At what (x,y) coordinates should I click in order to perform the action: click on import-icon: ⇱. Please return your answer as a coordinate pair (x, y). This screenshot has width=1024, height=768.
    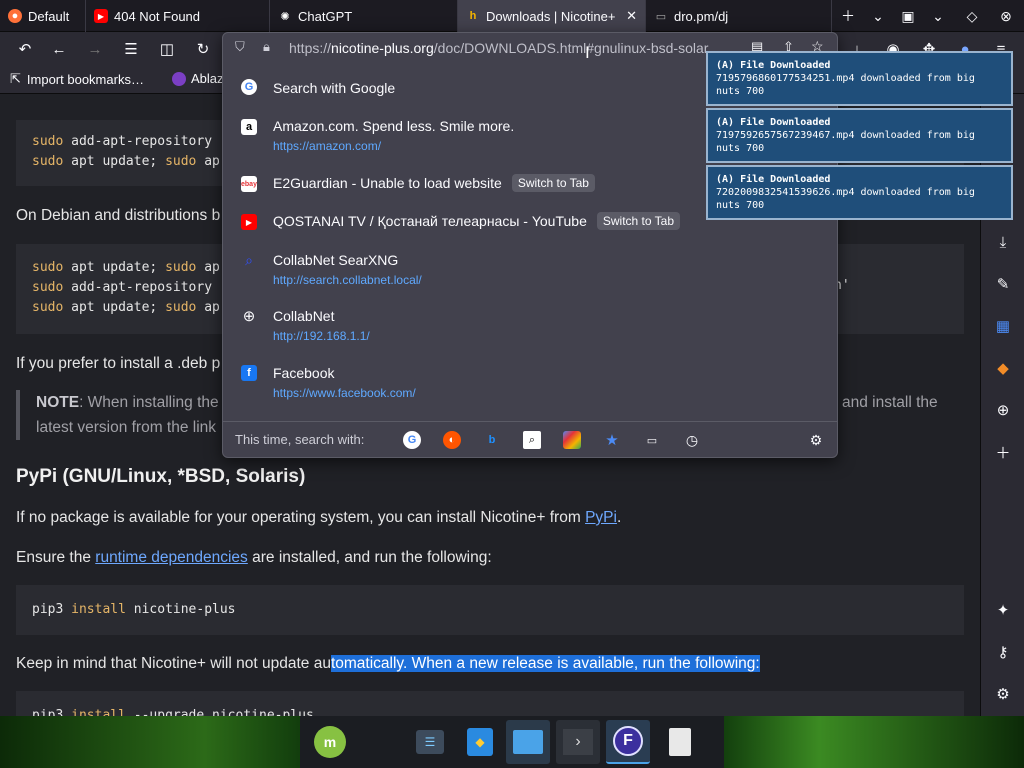
    Looking at the image, I should click on (15, 78).